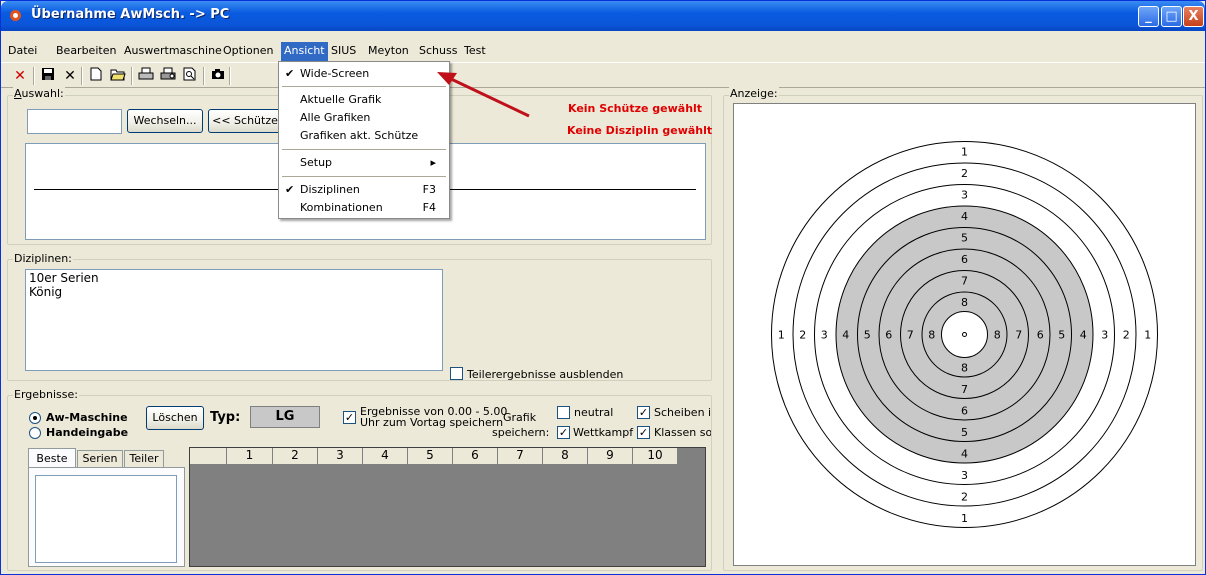 The height and width of the screenshot is (575, 1206). Describe the element at coordinates (304, 51) in the screenshot. I see `menu-ansicht: Ansicht` at that location.